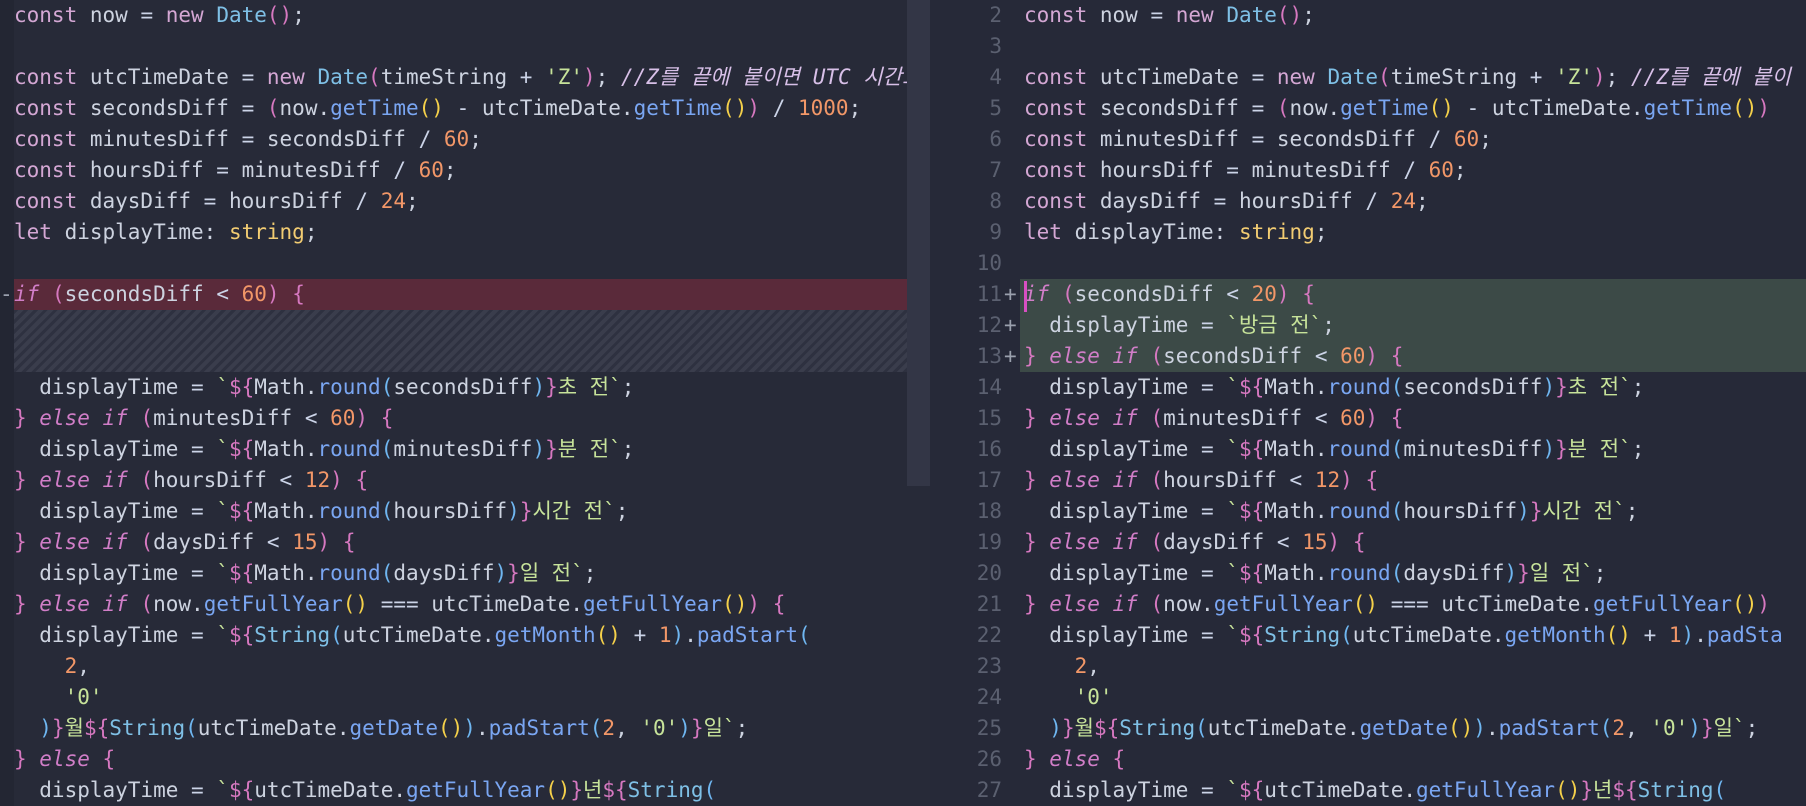 This screenshot has height=806, width=1806. What do you see at coordinates (1353, 77) in the screenshot?
I see `code-token: Date` at bounding box center [1353, 77].